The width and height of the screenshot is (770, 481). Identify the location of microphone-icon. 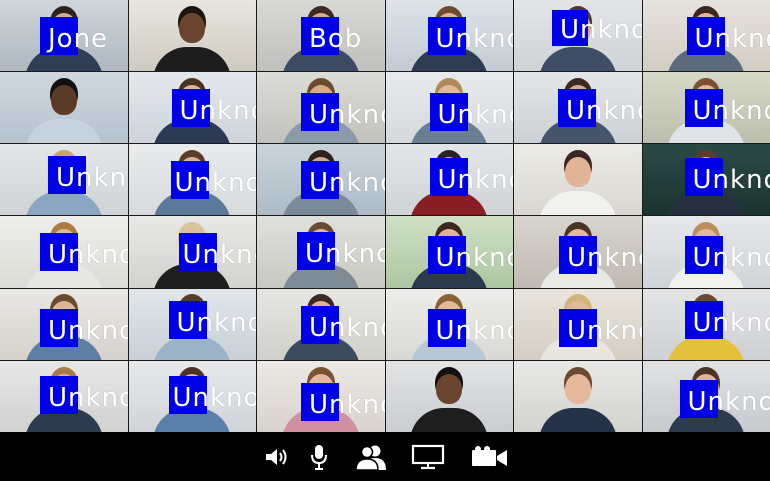
(319, 457).